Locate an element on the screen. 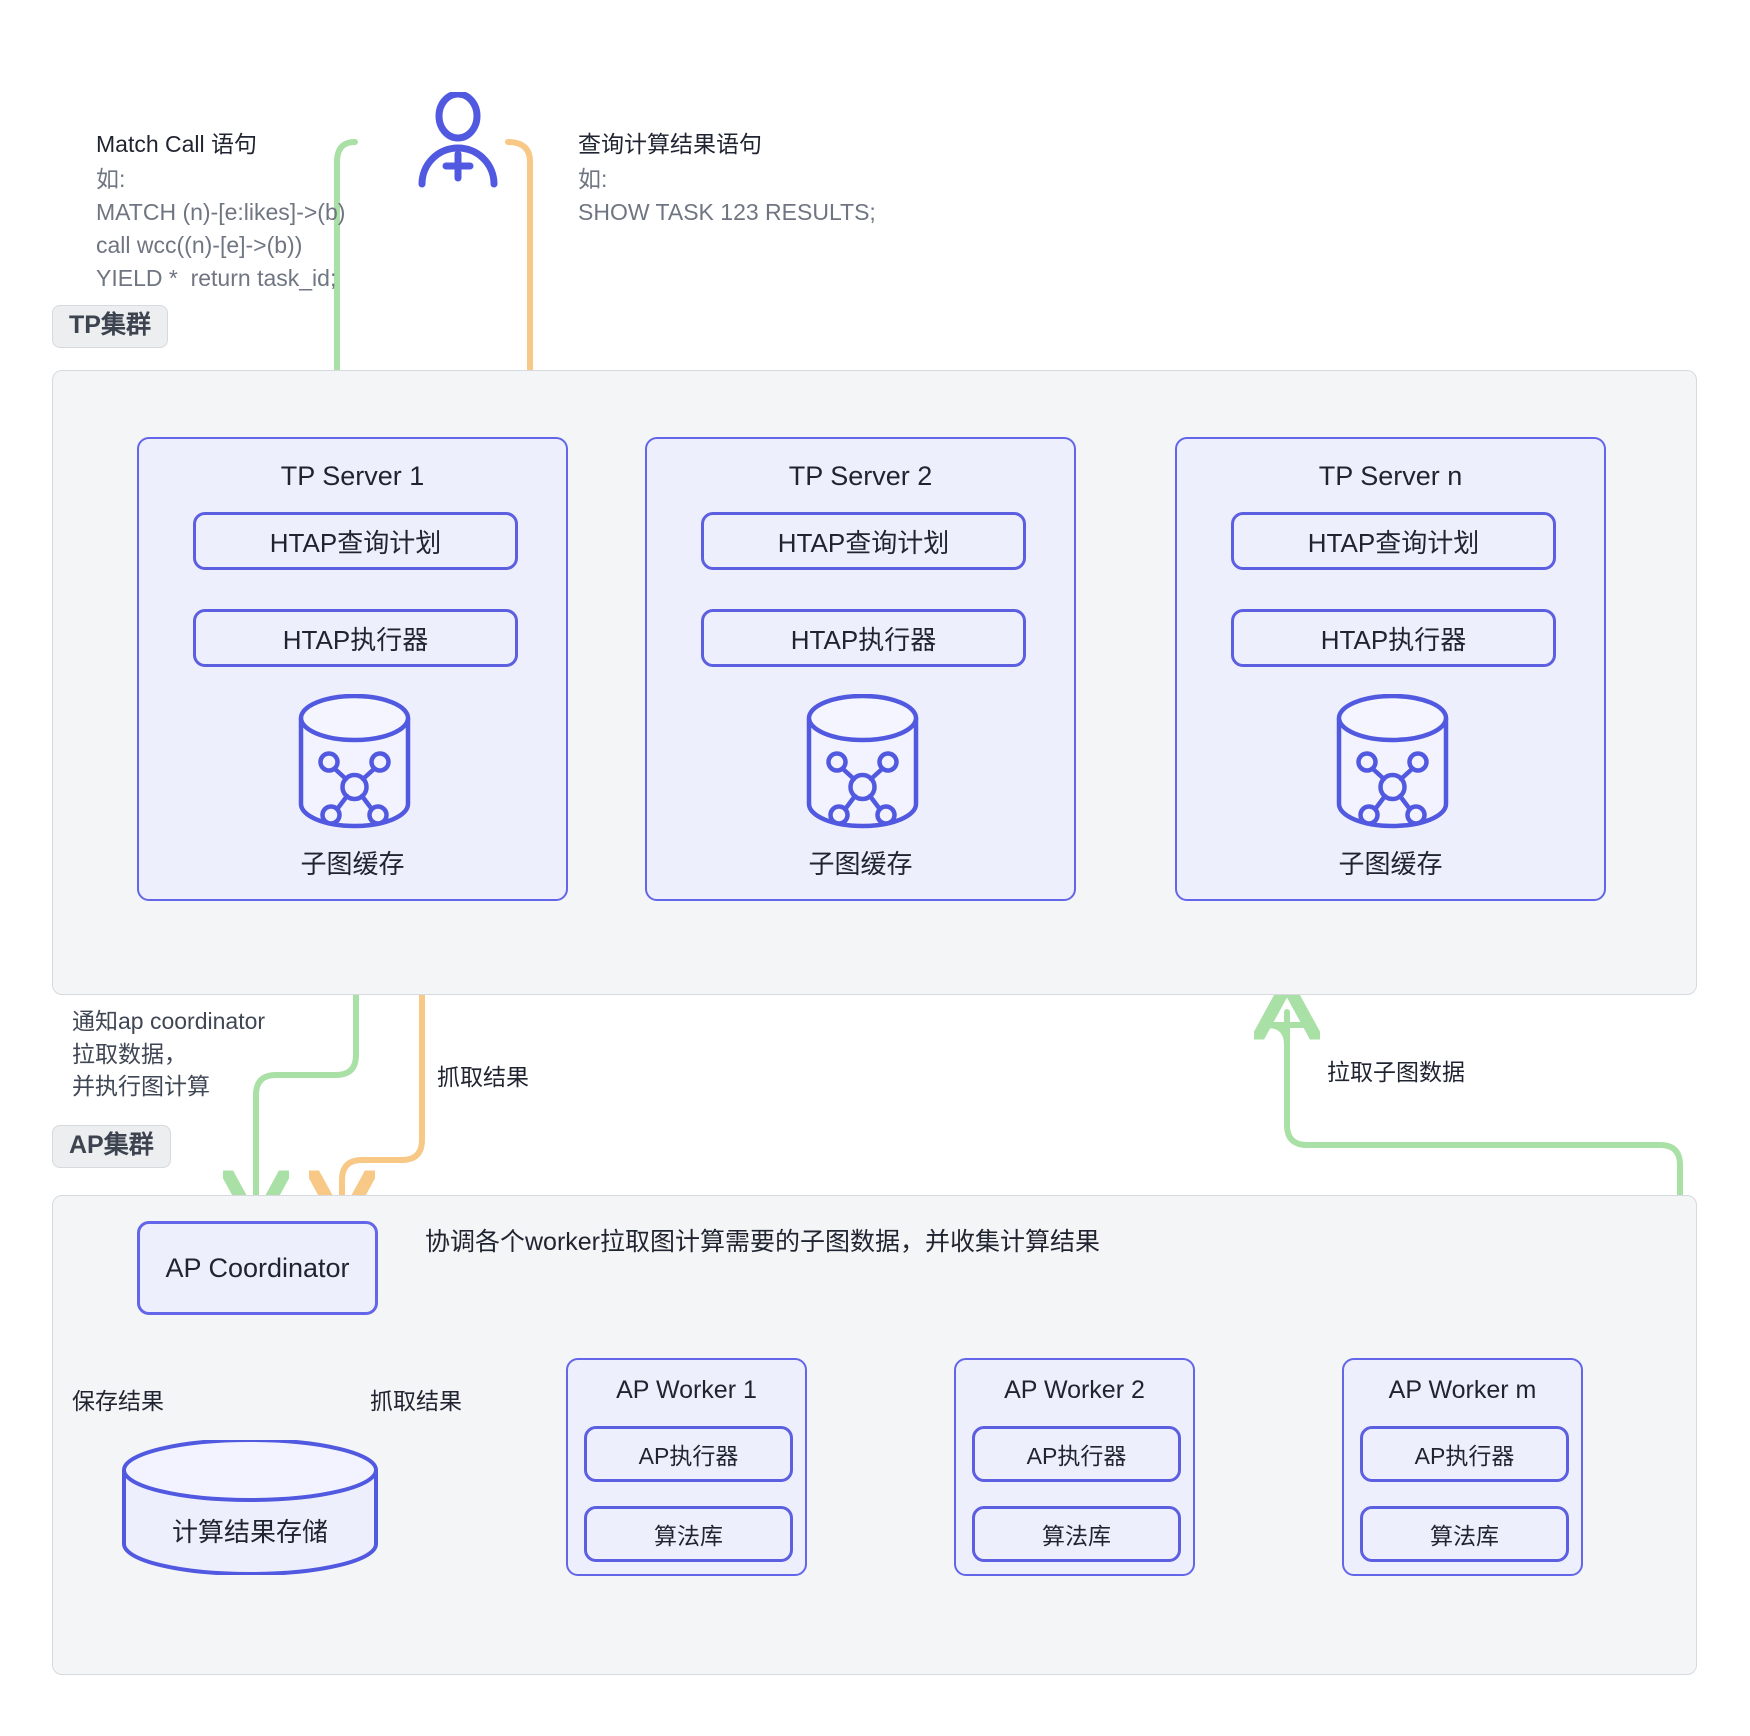 The image size is (1750, 1736). right-statement-line-1: SHOW TASK 123 RESULTS; is located at coordinates (727, 212).